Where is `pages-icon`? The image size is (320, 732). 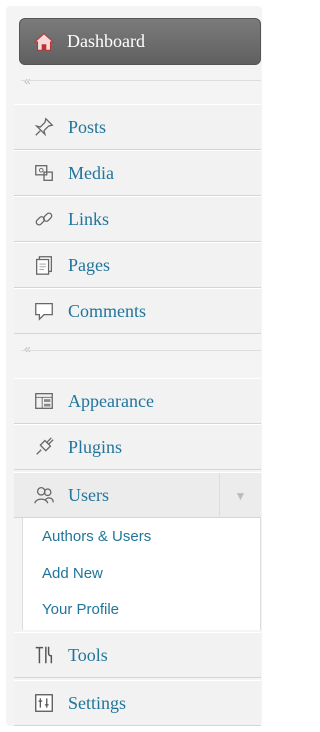
pages-icon is located at coordinates (44, 265).